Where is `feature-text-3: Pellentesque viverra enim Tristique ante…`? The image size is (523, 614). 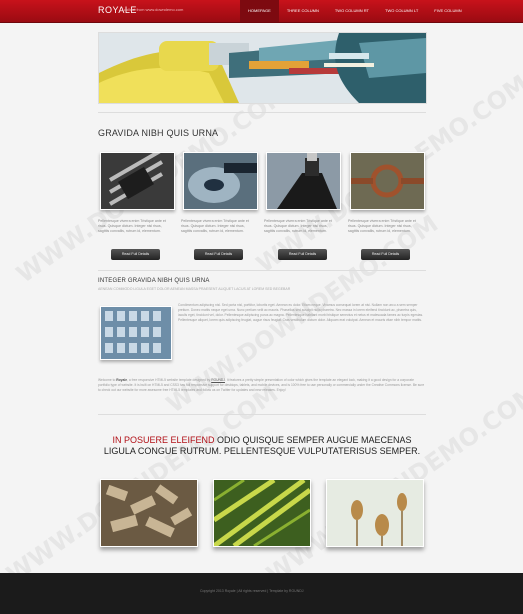
feature-text-3: Pellentesque viverra enim Tristique ante… is located at coordinates (298, 226).